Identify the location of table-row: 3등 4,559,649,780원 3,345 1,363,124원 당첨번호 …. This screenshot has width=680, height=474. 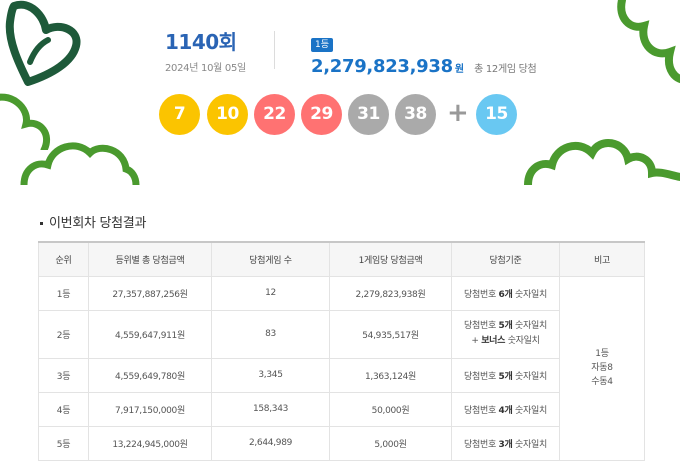
(341, 375).